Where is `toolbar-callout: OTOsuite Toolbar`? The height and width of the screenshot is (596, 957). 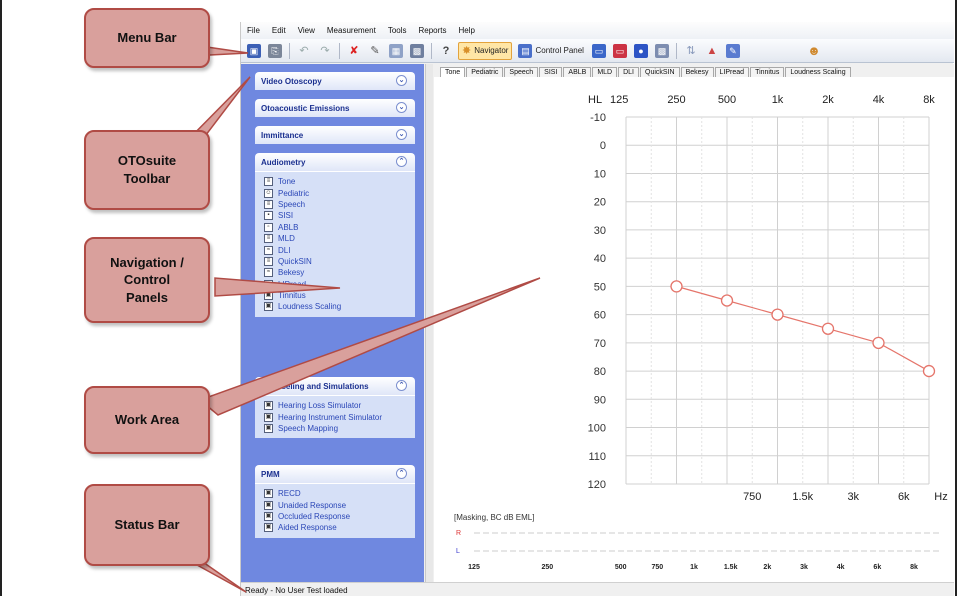 toolbar-callout: OTOsuite Toolbar is located at coordinates (147, 170).